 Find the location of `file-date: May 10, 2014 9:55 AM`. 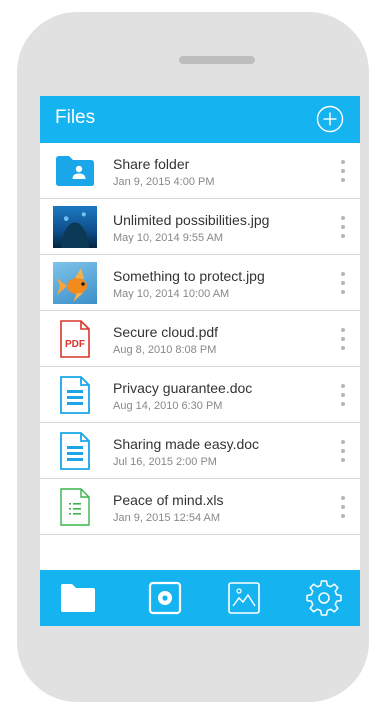

file-date: May 10, 2014 9:55 AM is located at coordinates (168, 238).